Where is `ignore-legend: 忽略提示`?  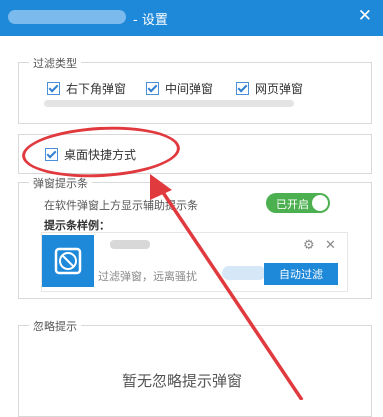
ignore-legend: 忽略提示 is located at coordinates (55, 326).